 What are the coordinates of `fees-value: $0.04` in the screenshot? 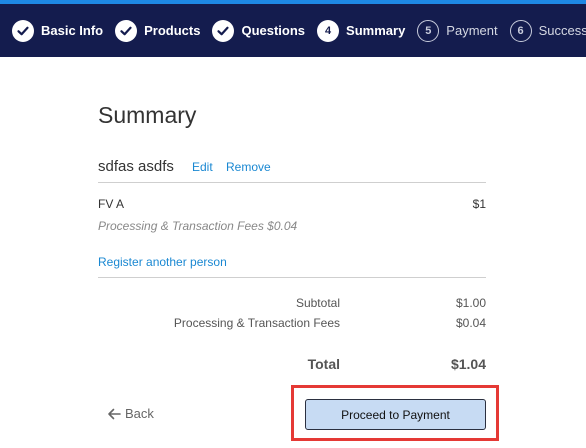 It's located at (470, 323).